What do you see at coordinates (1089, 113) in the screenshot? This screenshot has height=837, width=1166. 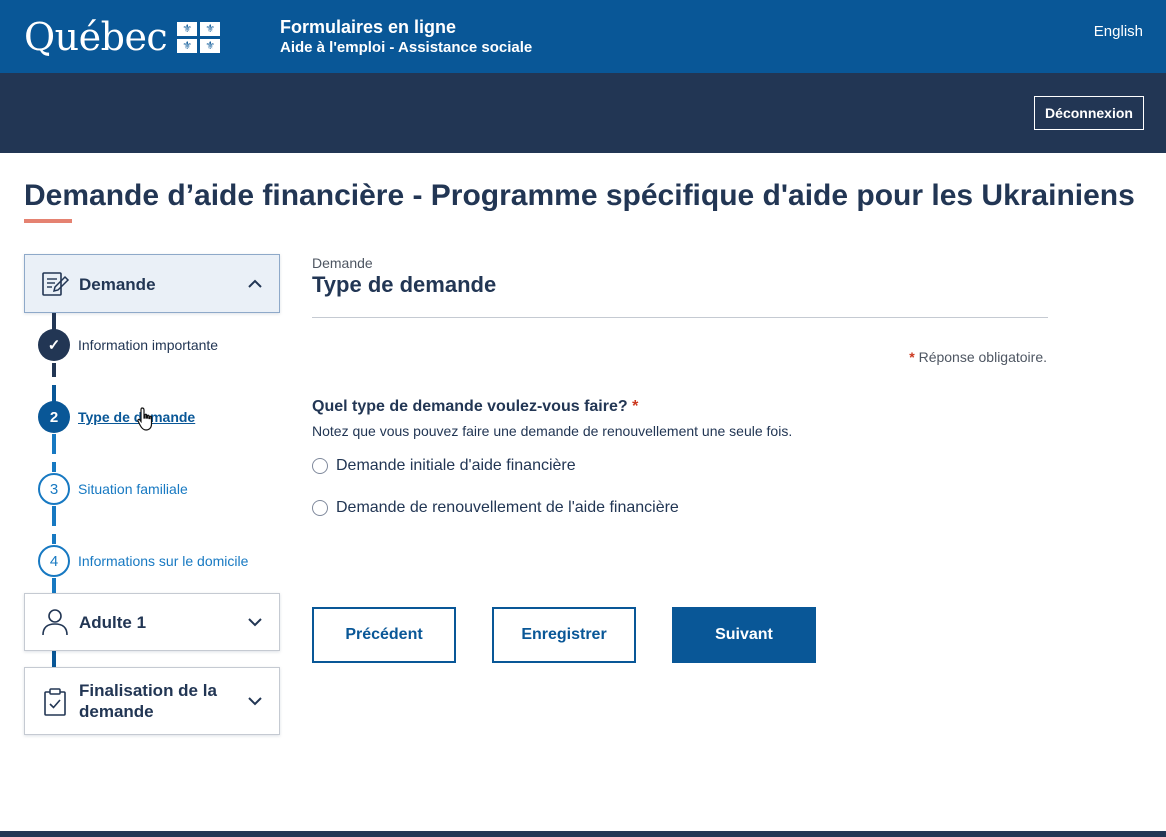 I see `logout-button: Déconnexion` at bounding box center [1089, 113].